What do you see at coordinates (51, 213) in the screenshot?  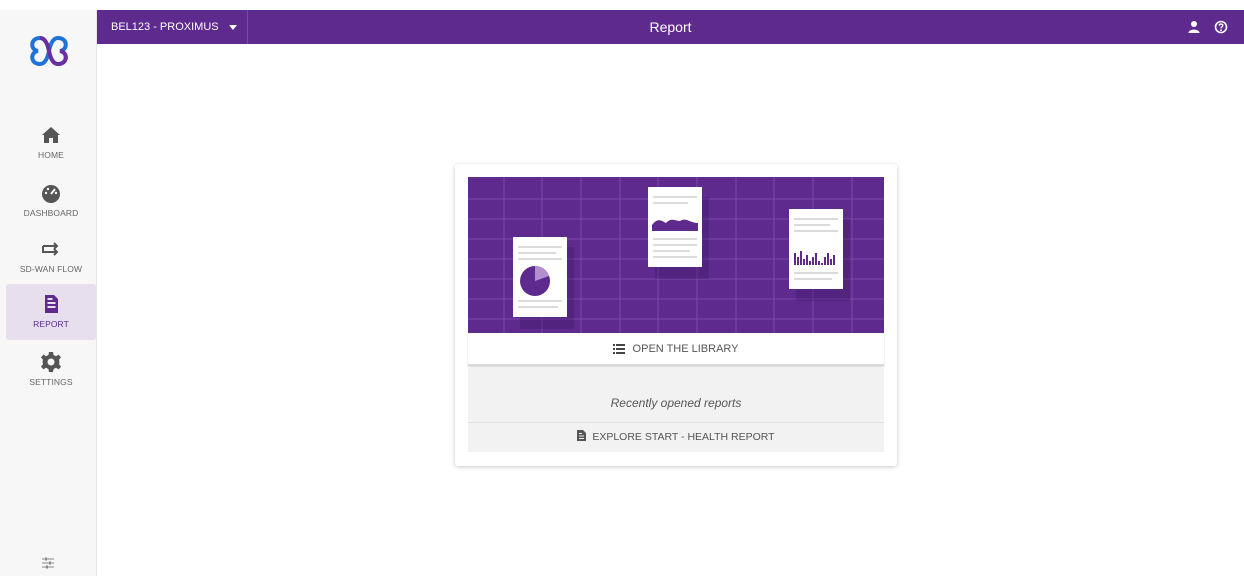 I see `sidebar-item-label: DASHBOARD` at bounding box center [51, 213].